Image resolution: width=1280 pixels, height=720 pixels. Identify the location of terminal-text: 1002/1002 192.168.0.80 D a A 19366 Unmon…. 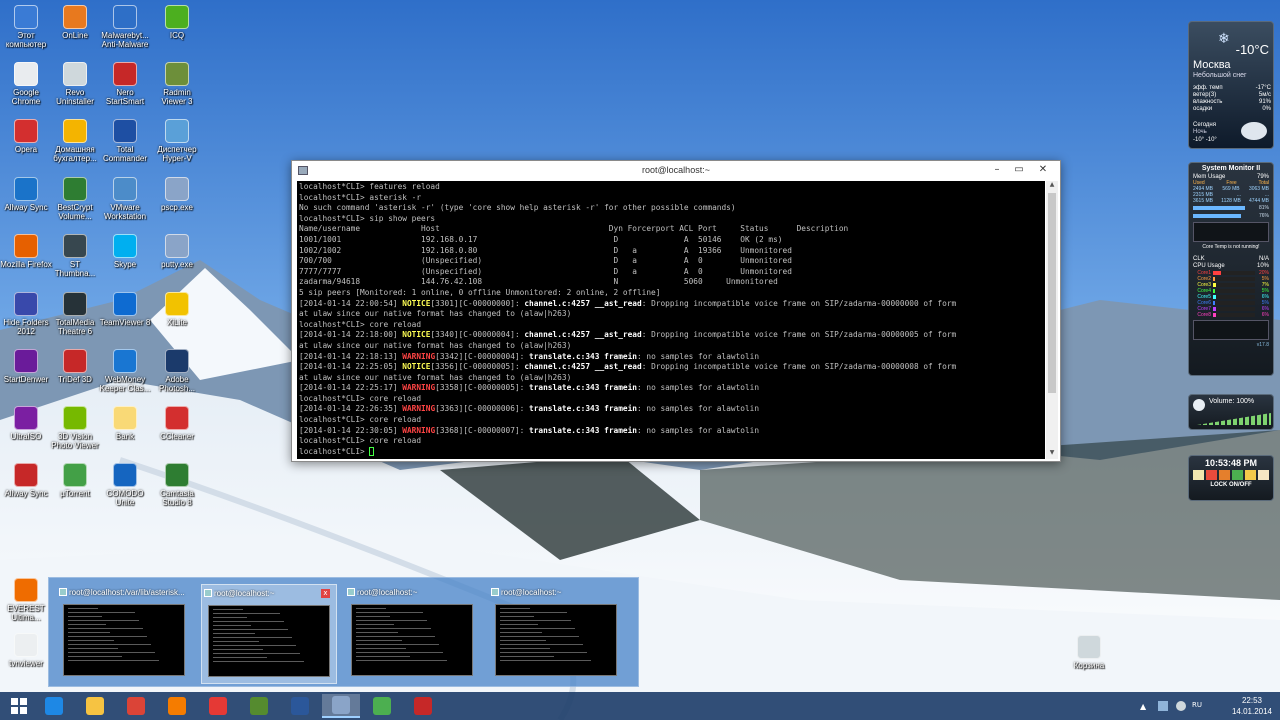
(545, 250).